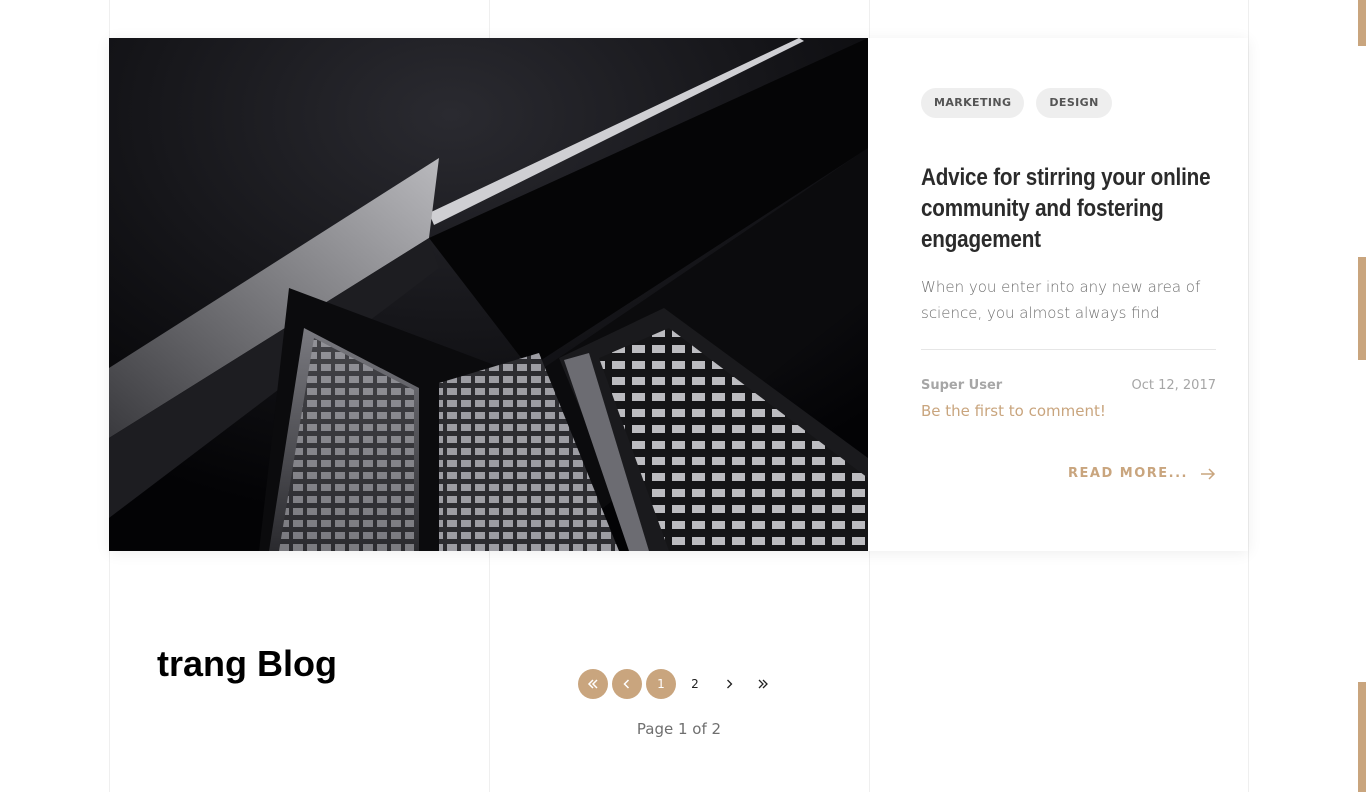  I want to click on double-chevron-left-icon, so click(592, 684).